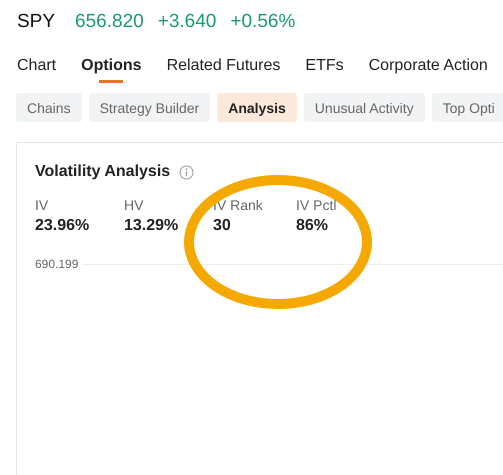 The width and height of the screenshot is (503, 475). What do you see at coordinates (62, 226) in the screenshot?
I see `metric-value: 23.96%` at bounding box center [62, 226].